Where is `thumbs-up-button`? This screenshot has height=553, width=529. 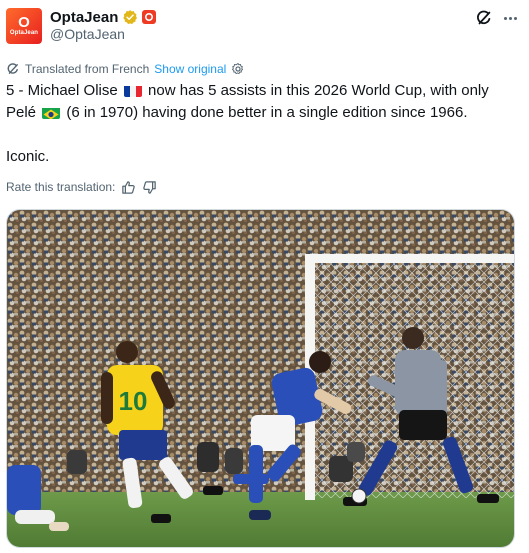 thumbs-up-button is located at coordinates (128, 187).